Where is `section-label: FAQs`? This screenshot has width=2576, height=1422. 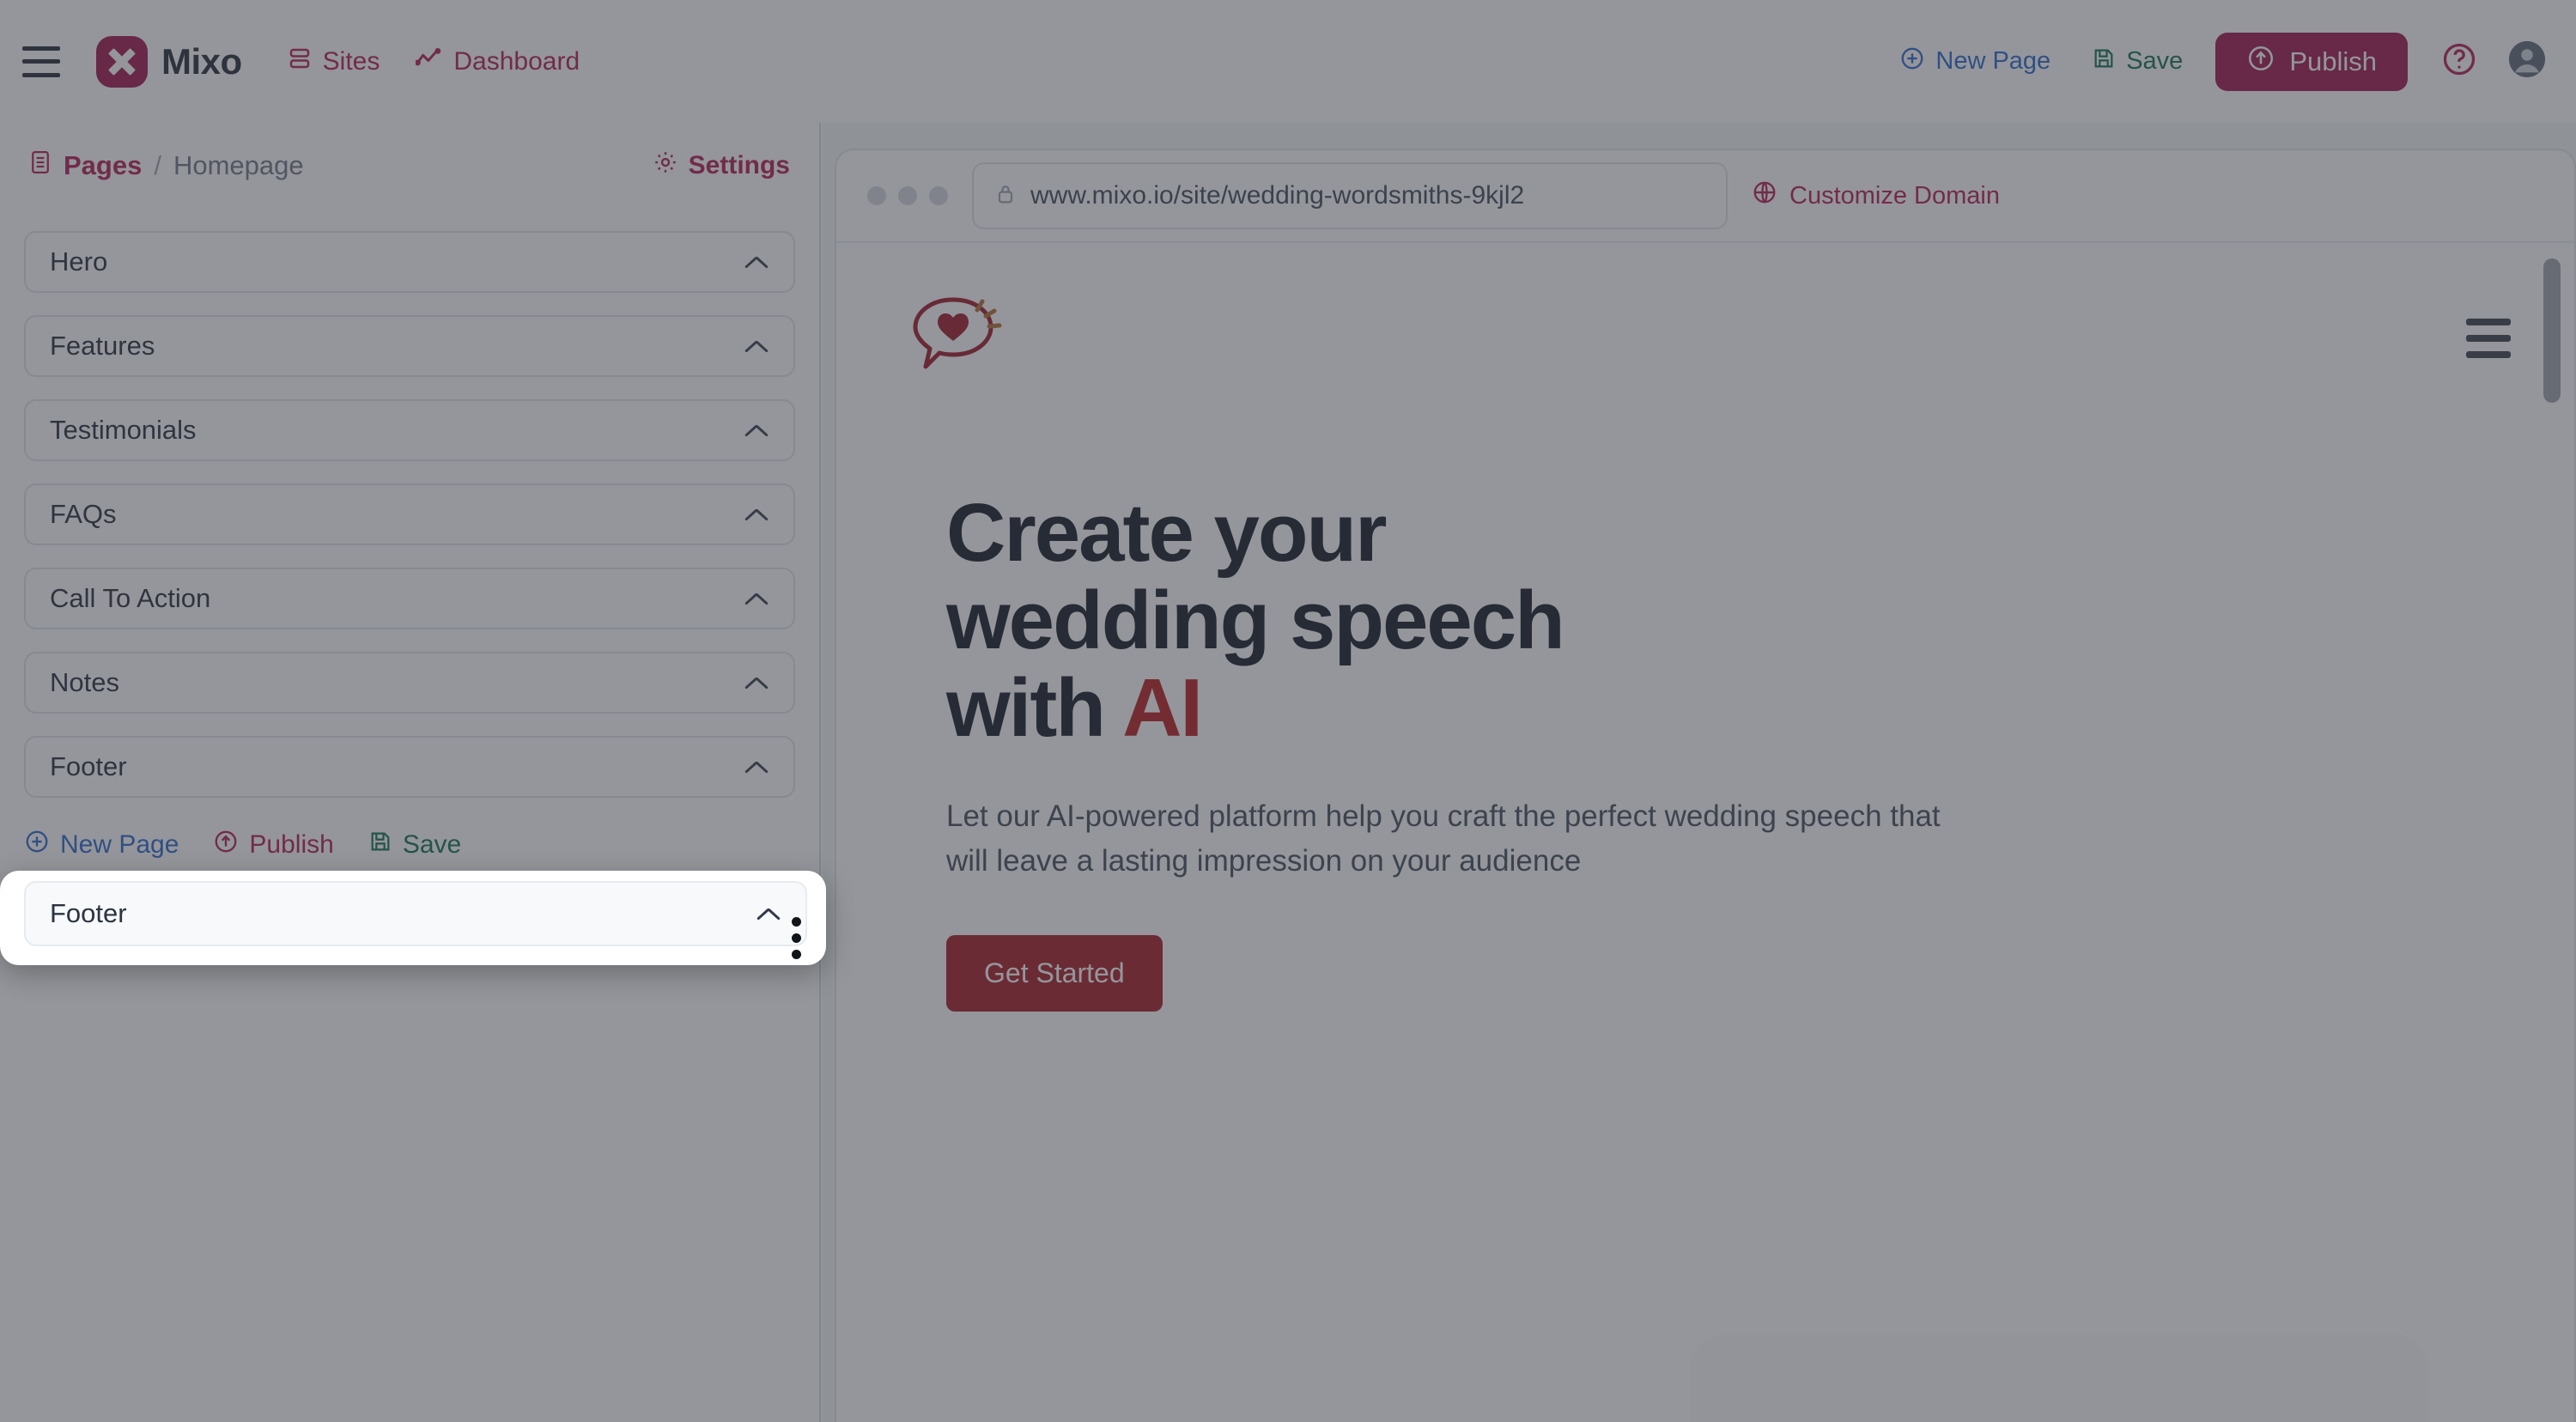 section-label: FAQs is located at coordinates (83, 514).